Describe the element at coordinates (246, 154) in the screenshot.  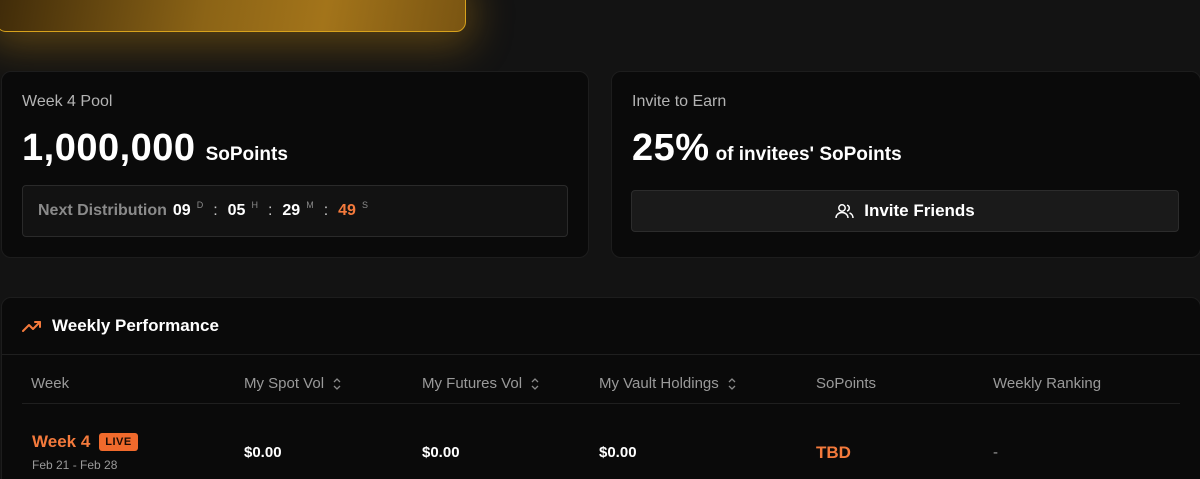
I see `pool-unit: SoPoints` at that location.